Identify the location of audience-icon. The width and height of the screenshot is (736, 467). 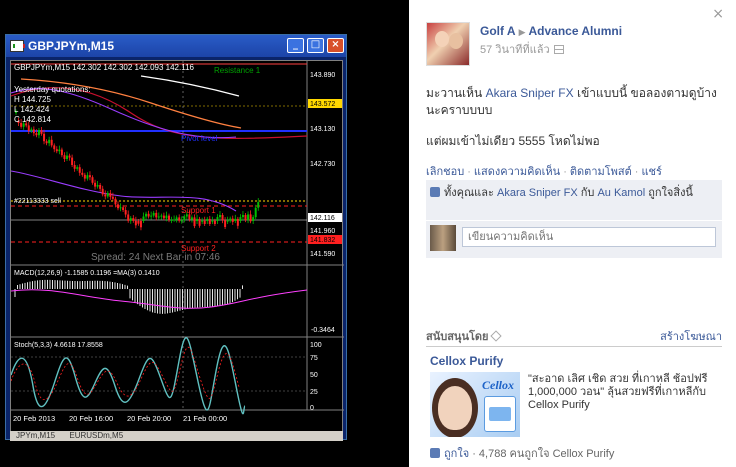
(558, 49).